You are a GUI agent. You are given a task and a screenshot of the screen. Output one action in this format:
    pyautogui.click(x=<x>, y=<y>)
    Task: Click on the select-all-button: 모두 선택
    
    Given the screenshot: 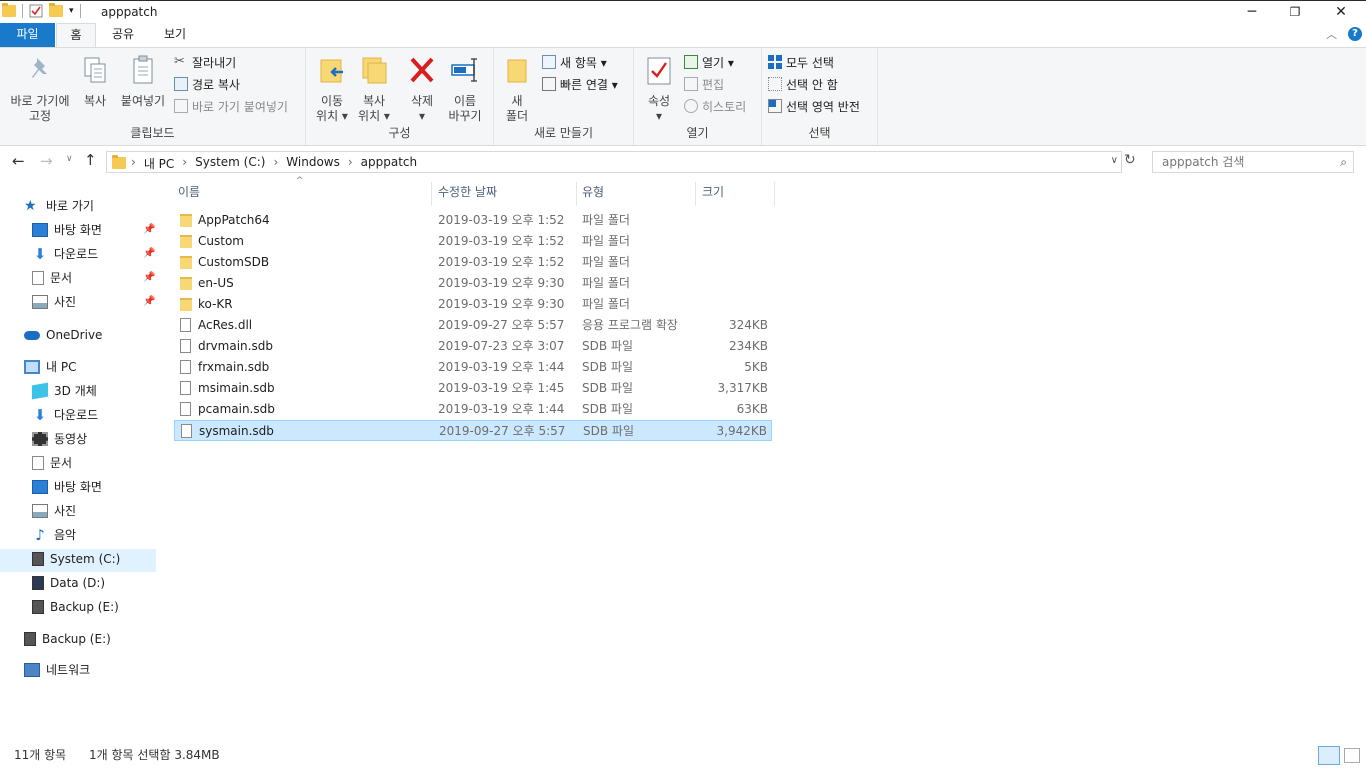 What is the action you would take?
    pyautogui.click(x=801, y=62)
    